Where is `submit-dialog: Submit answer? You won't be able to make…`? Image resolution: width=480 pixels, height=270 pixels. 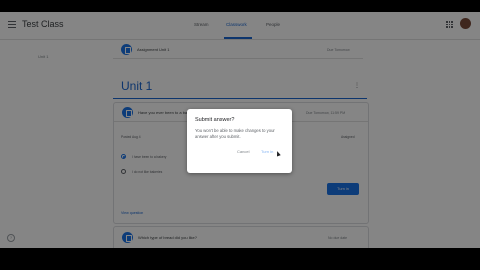 submit-dialog: Submit answer? You won't be able to make… is located at coordinates (239, 141).